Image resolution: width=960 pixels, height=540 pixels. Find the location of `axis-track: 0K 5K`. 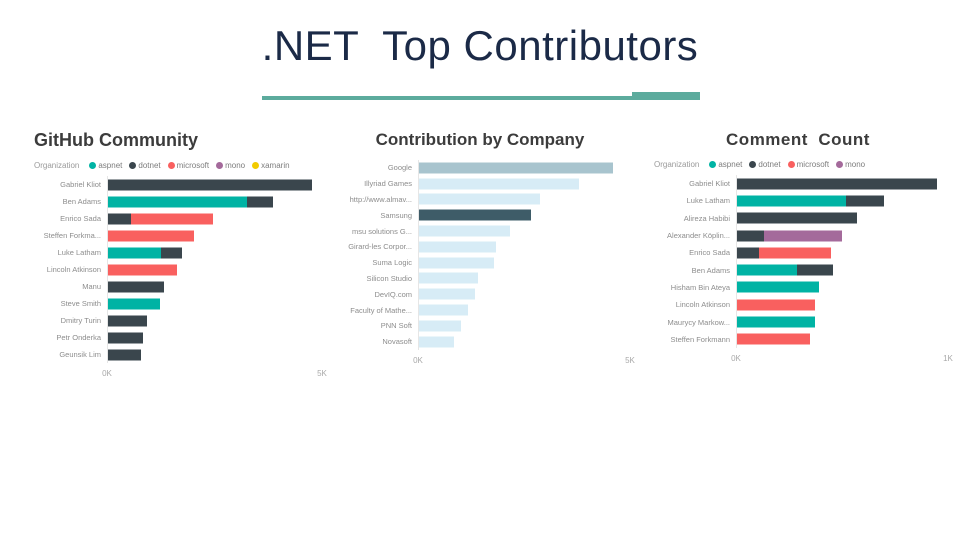

axis-track: 0K 5K is located at coordinates (214, 375).